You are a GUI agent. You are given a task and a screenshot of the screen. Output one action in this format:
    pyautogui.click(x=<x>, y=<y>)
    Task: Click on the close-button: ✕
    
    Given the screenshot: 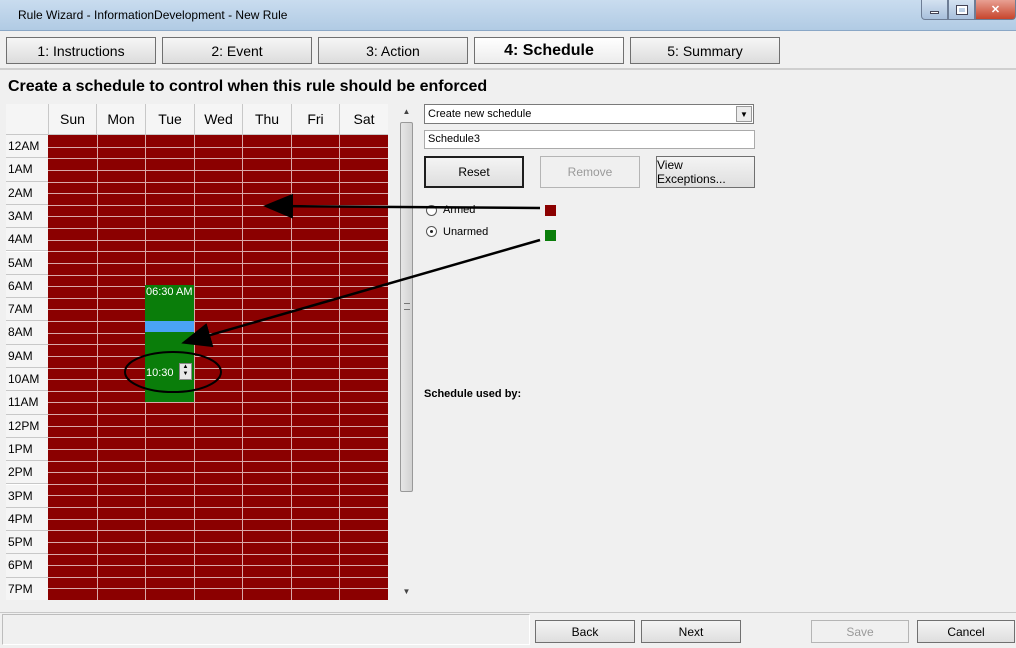 What is the action you would take?
    pyautogui.click(x=995, y=10)
    